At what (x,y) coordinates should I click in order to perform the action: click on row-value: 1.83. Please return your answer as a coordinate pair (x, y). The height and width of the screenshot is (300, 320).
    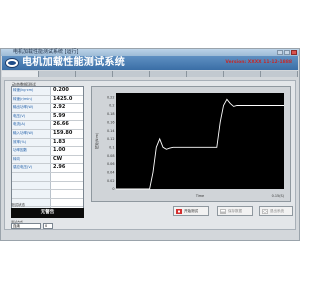
    Looking at the image, I should click on (59, 141).